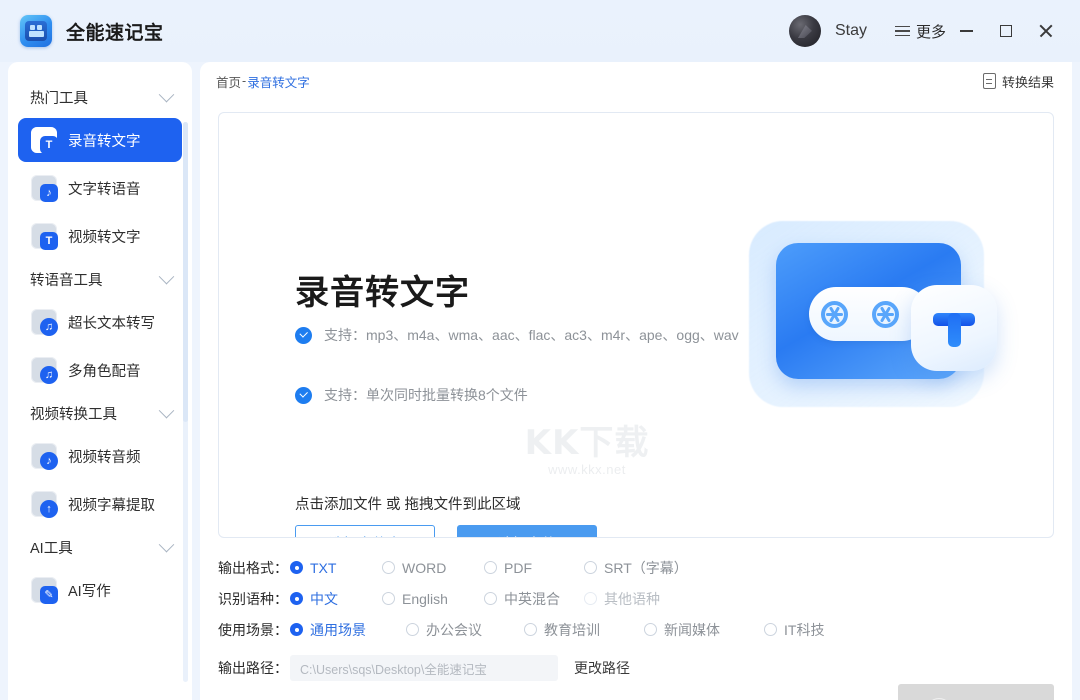 This screenshot has height=700, width=1080. I want to click on radio-format-srt: SRT（字幕）, so click(636, 568).